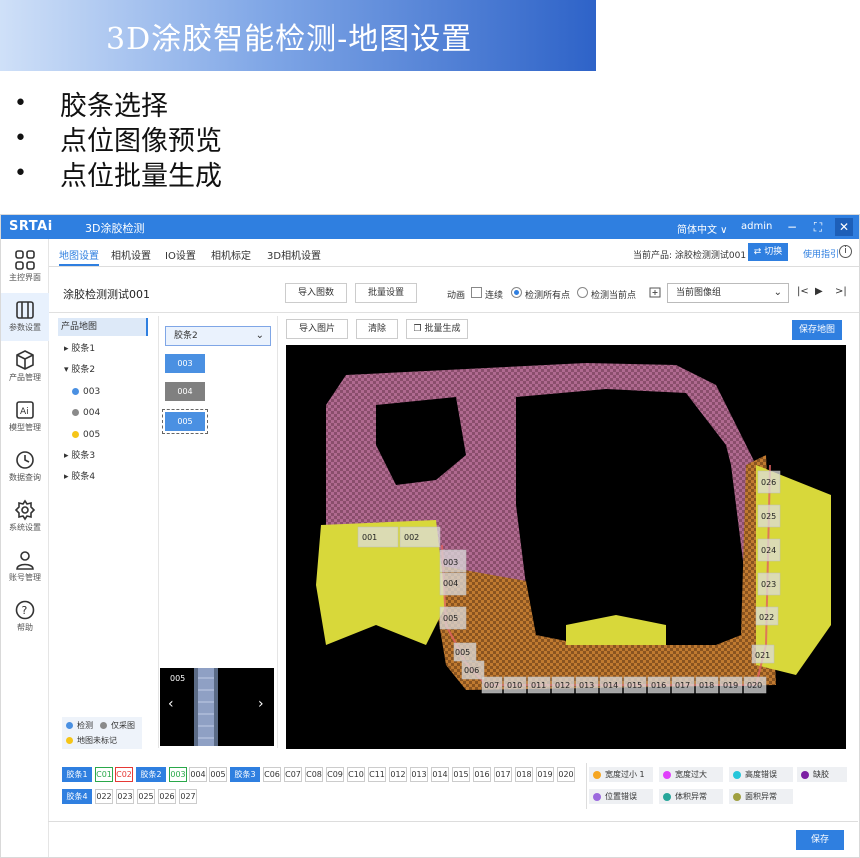 The width and height of the screenshot is (860, 858). What do you see at coordinates (369, 537) in the screenshot?
I see `point-label: 001` at bounding box center [369, 537].